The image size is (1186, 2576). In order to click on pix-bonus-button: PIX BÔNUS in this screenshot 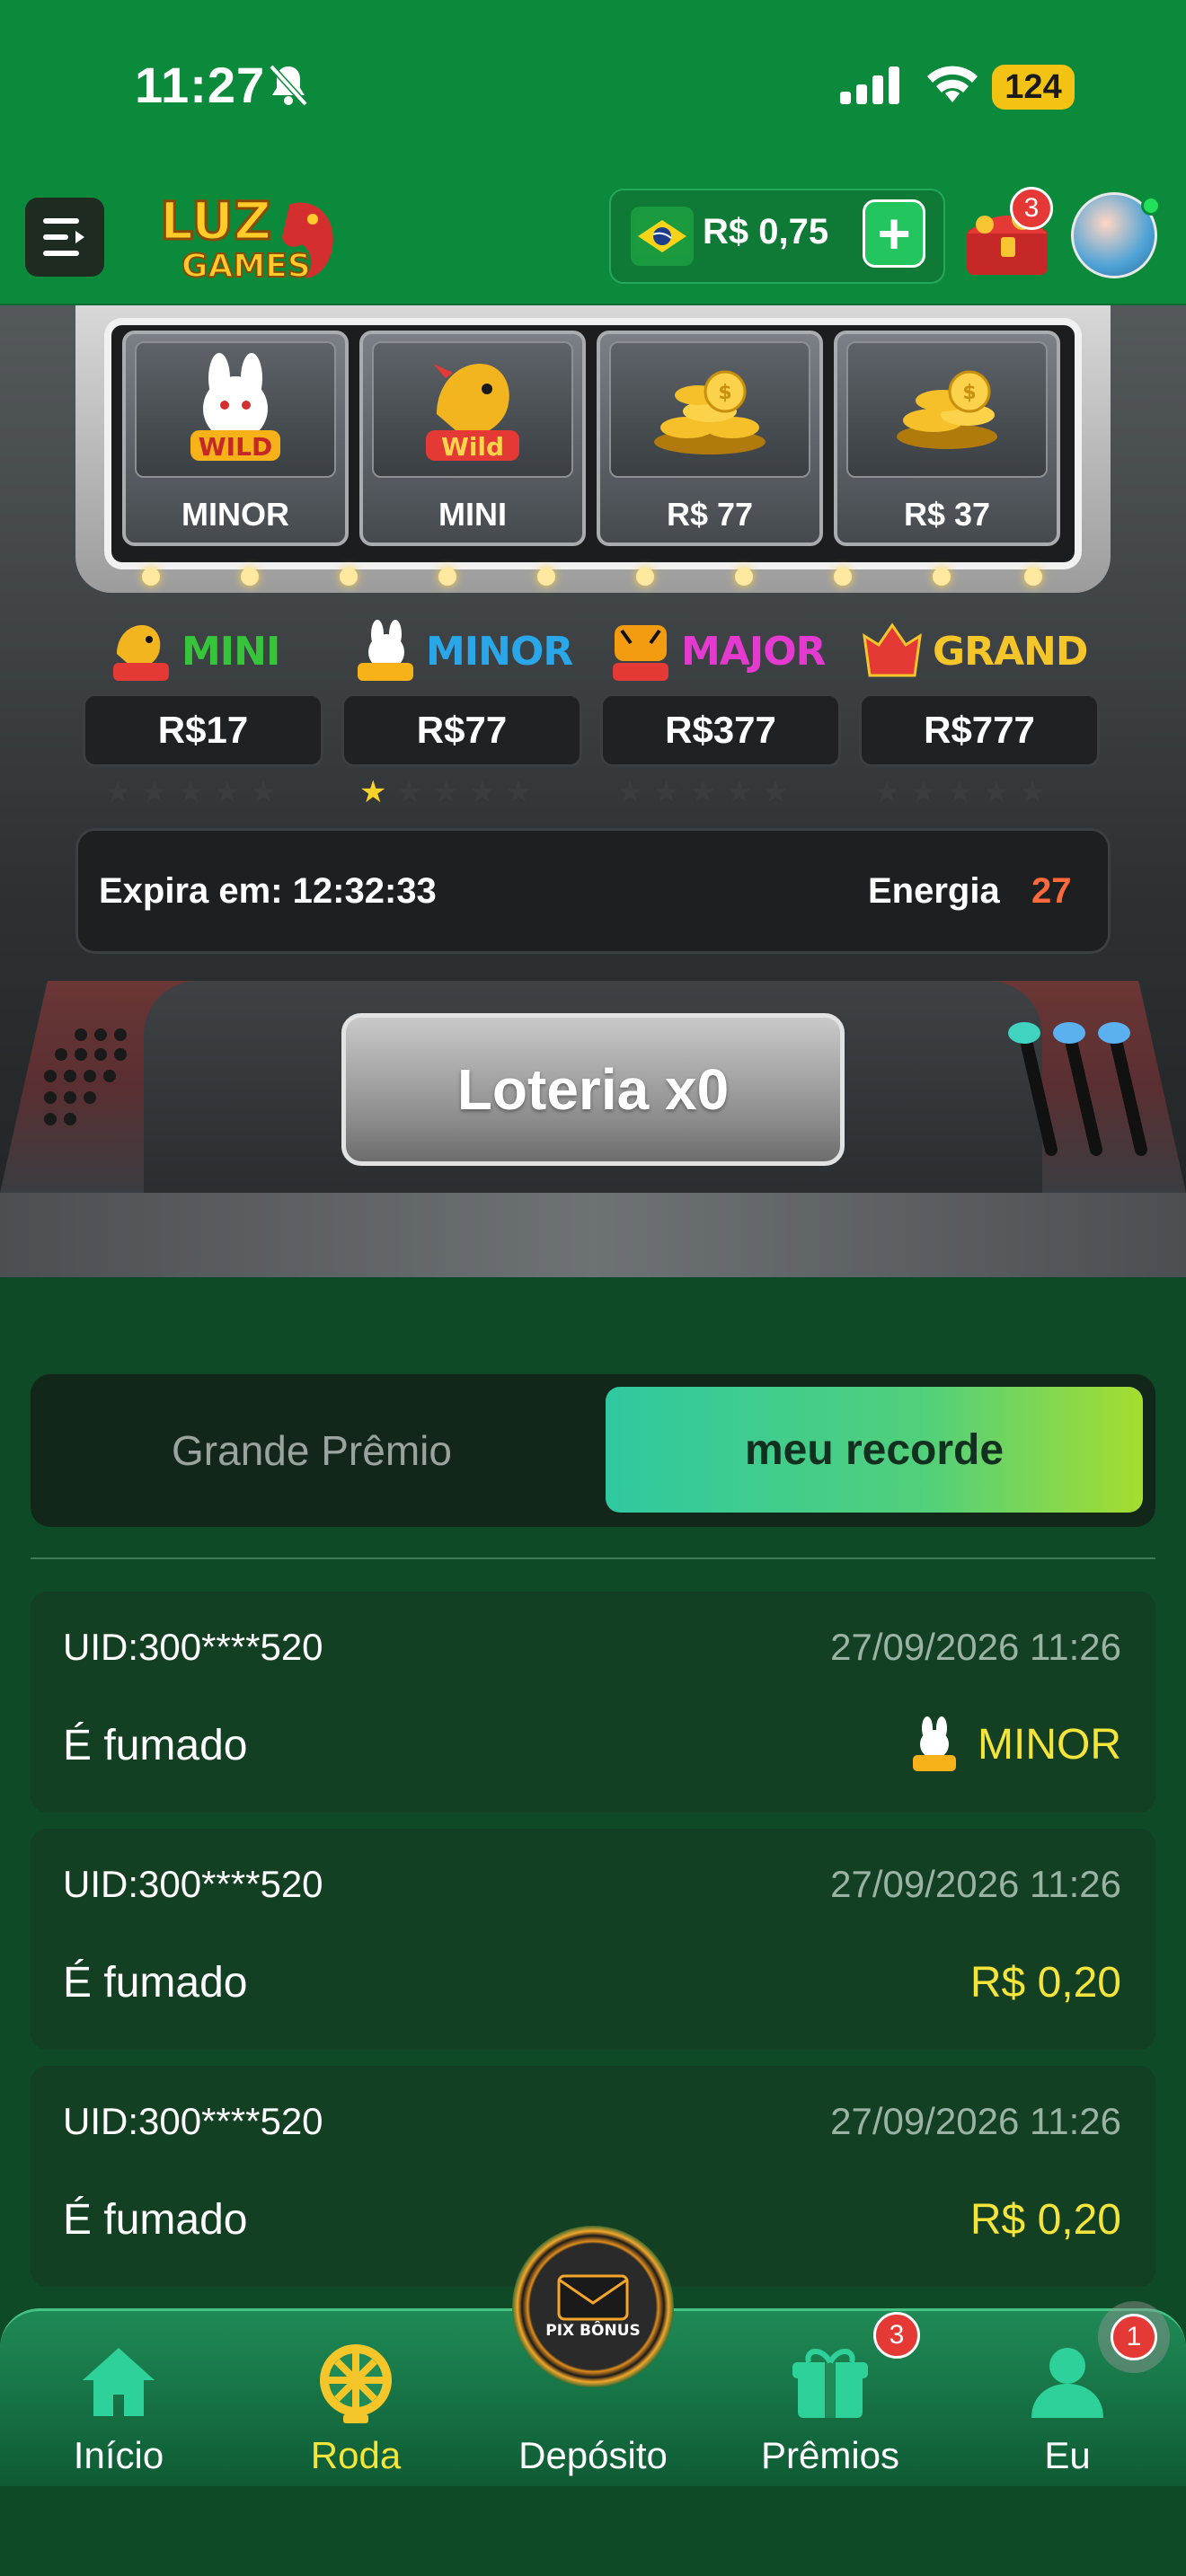, I will do `click(593, 2306)`.